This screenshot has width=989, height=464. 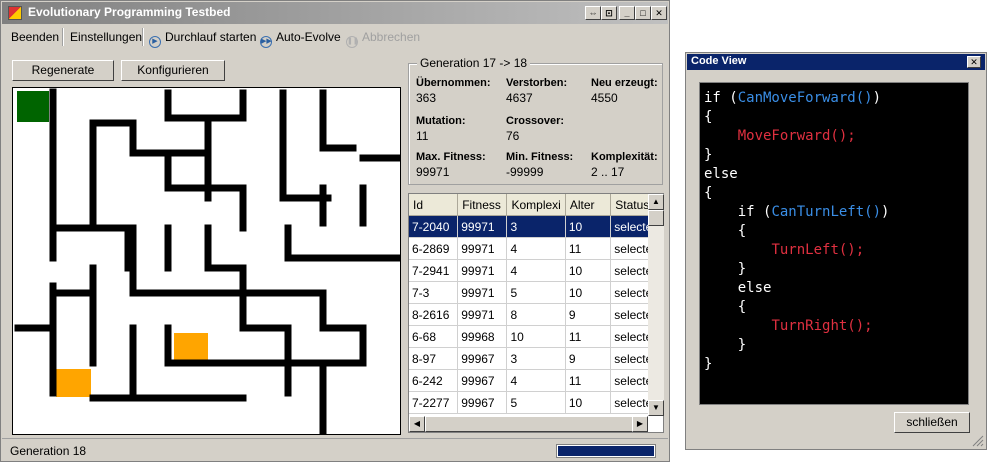 I want to click on code-text: {, so click(x=725, y=307).